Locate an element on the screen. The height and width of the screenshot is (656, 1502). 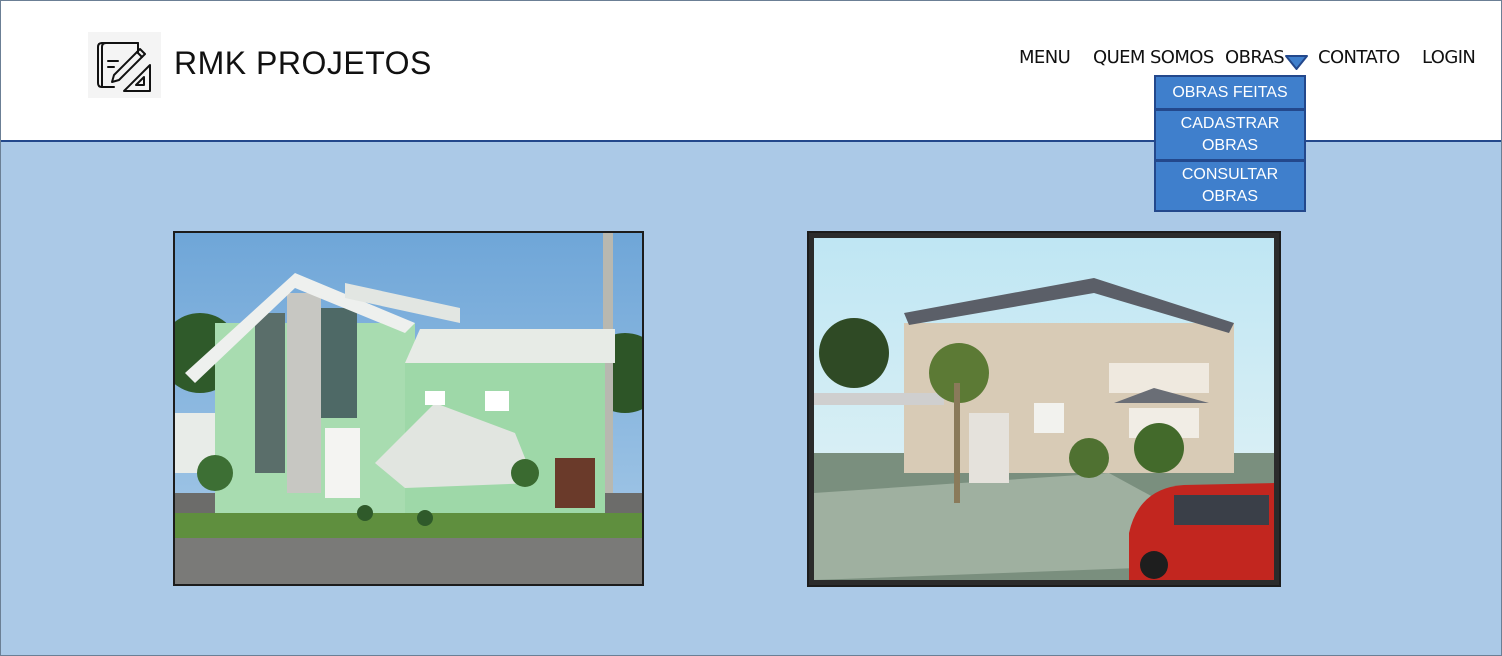
nav-menu: MENU is located at coordinates (1045, 57).